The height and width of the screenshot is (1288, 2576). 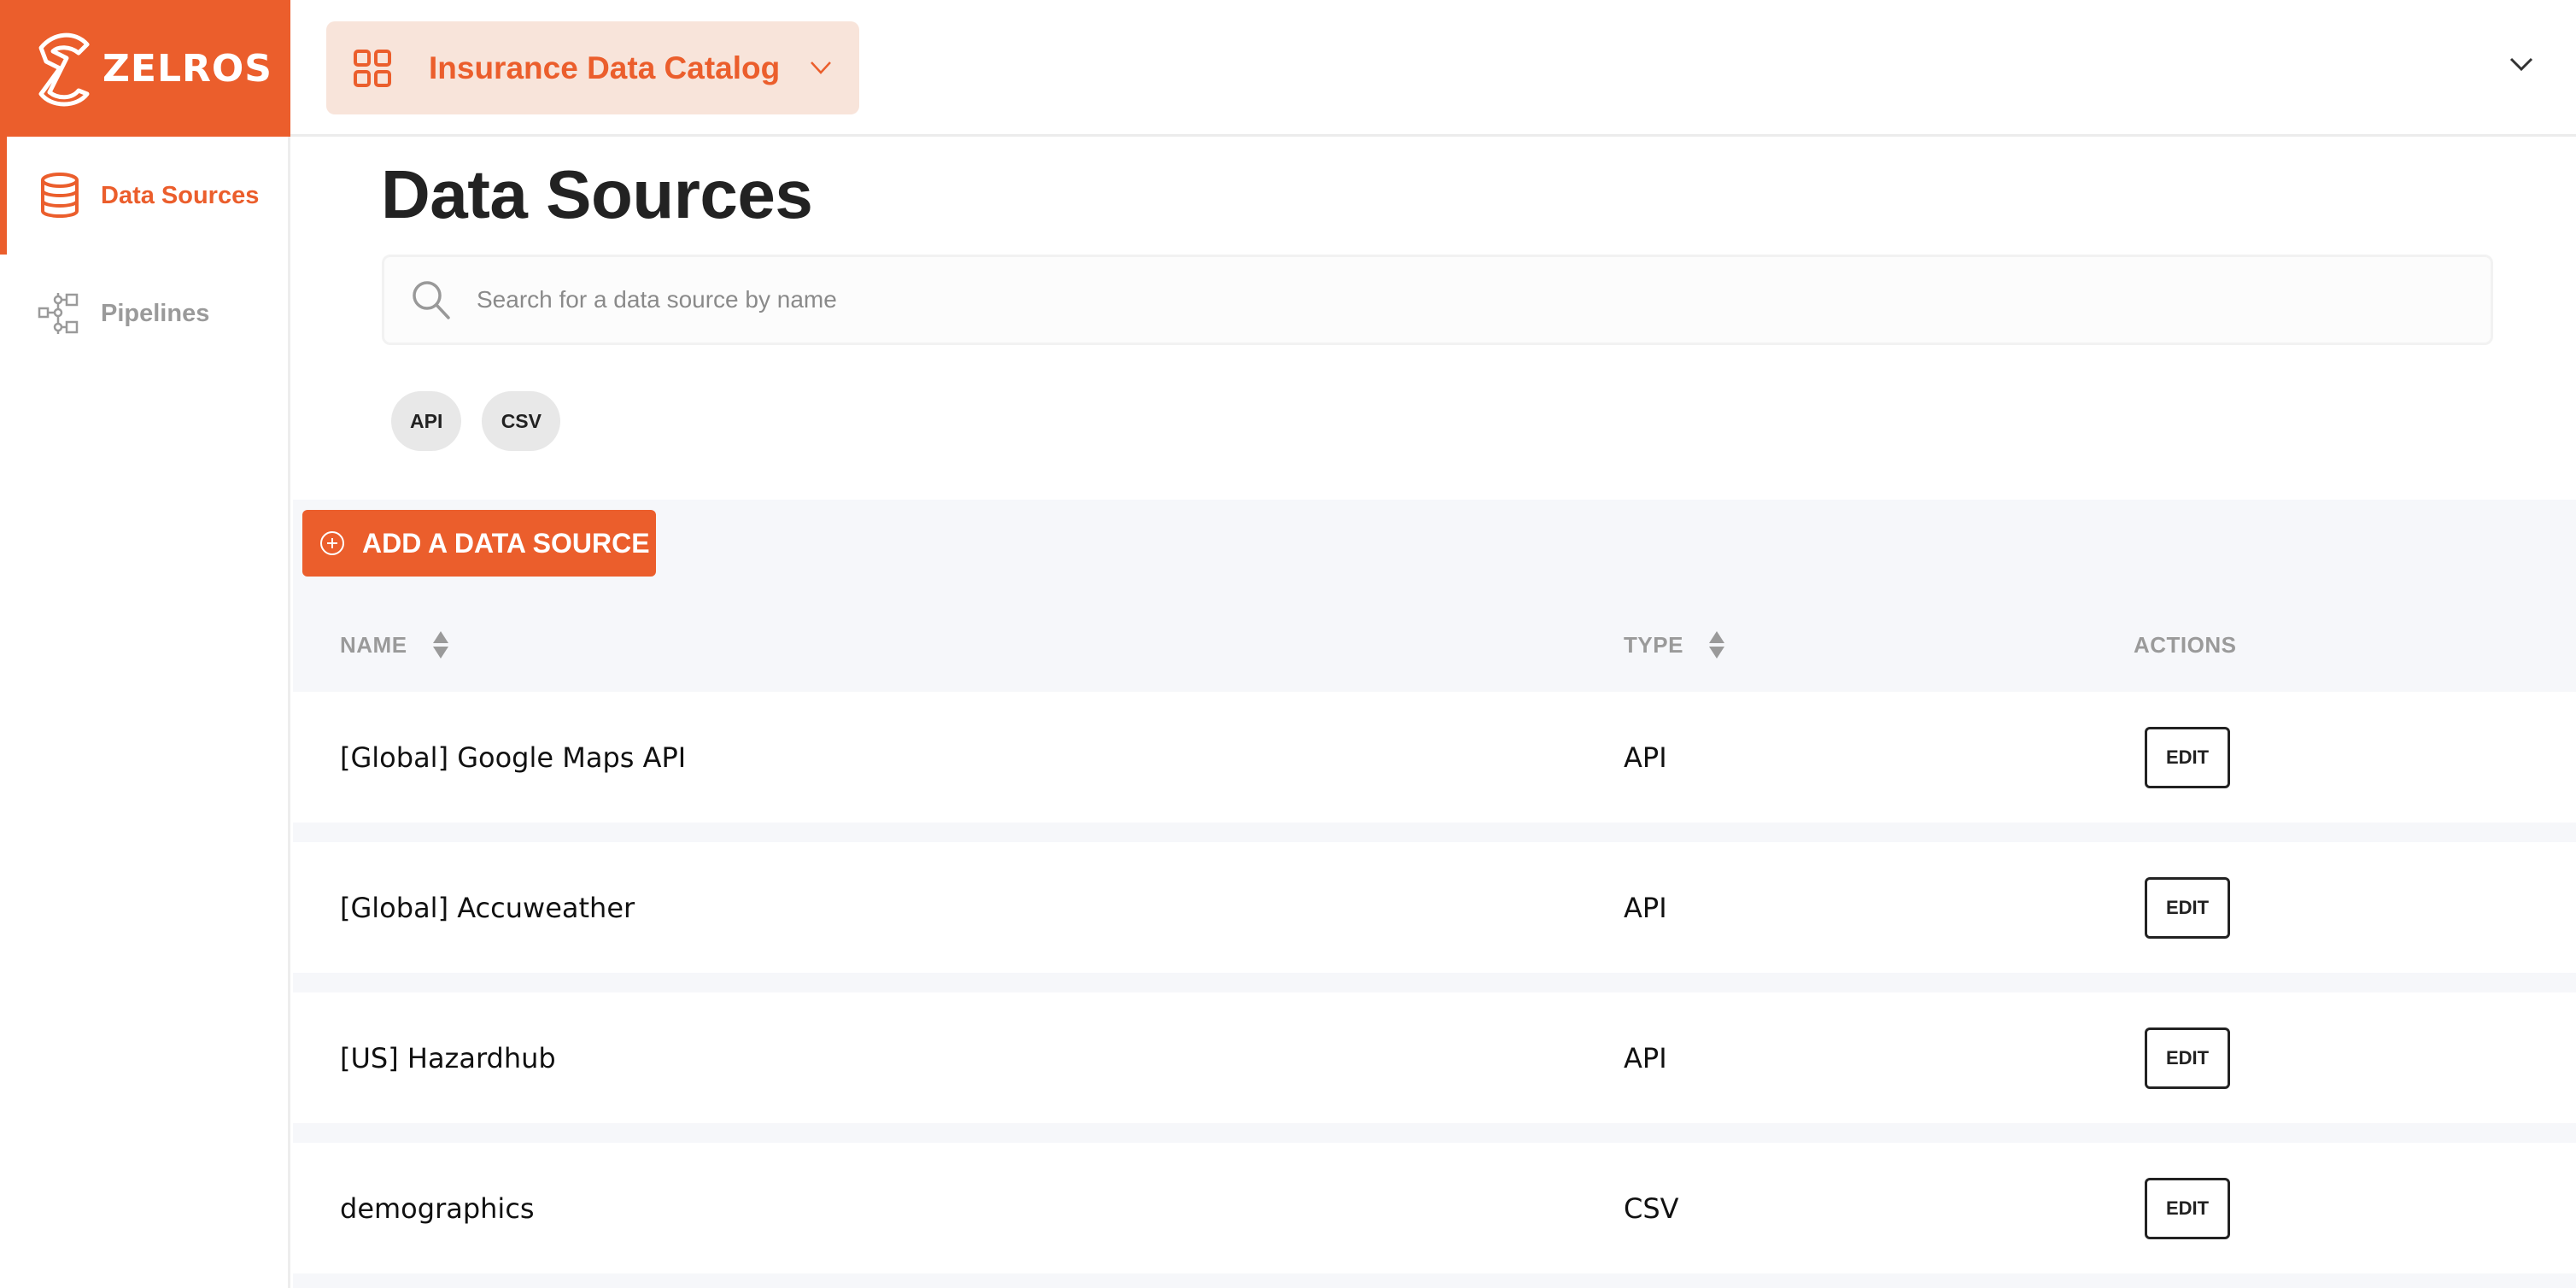 What do you see at coordinates (332, 543) in the screenshot?
I see `plus-circle-icon` at bounding box center [332, 543].